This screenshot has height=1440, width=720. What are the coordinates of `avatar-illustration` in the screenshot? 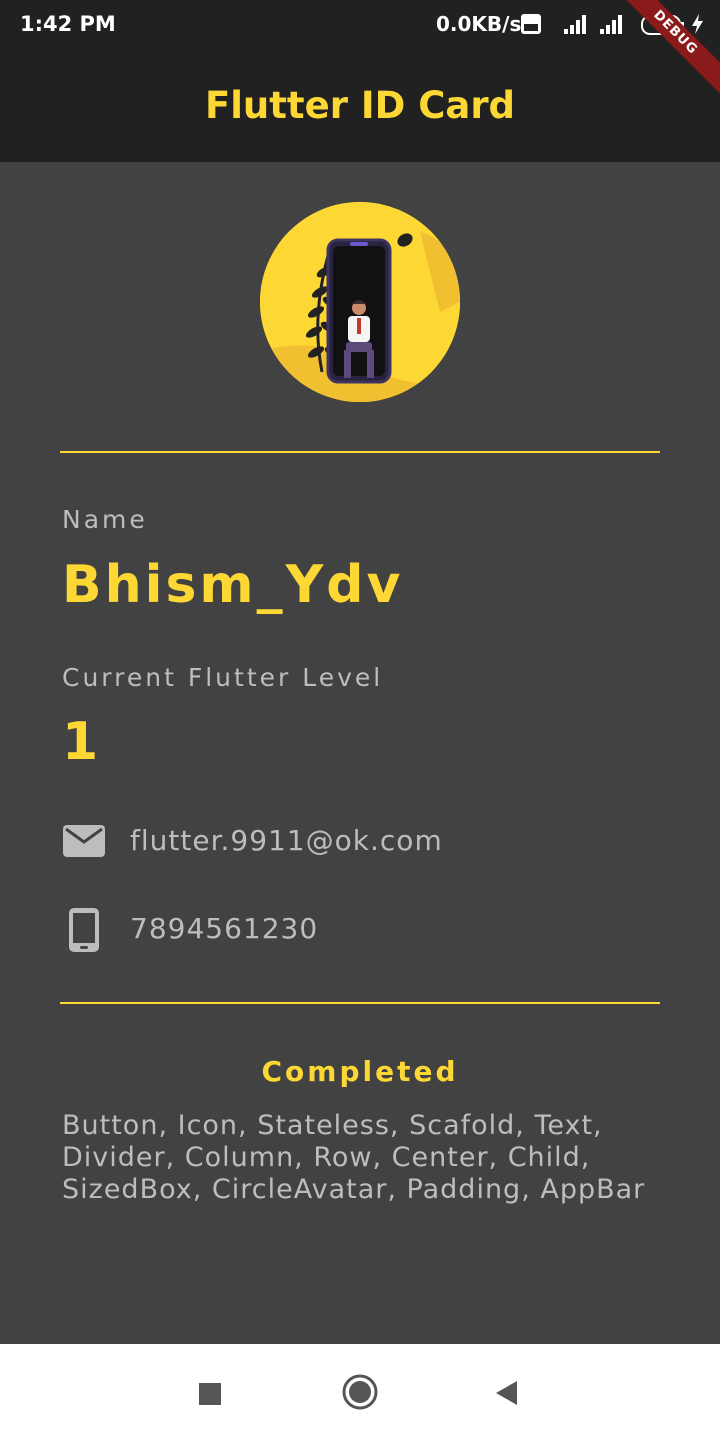 It's located at (360, 302).